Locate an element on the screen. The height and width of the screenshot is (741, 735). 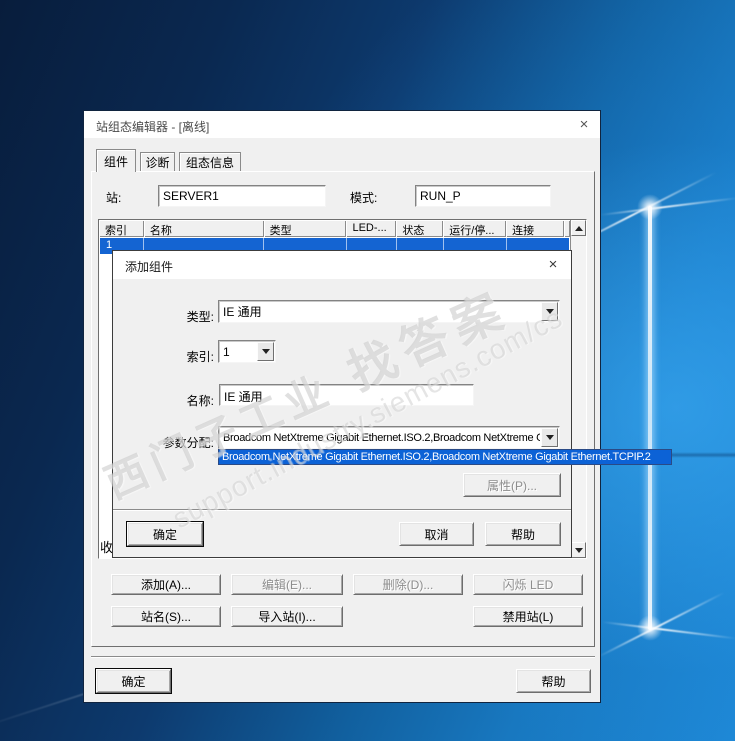
add-cancel-button: 取消 is located at coordinates (436, 534).